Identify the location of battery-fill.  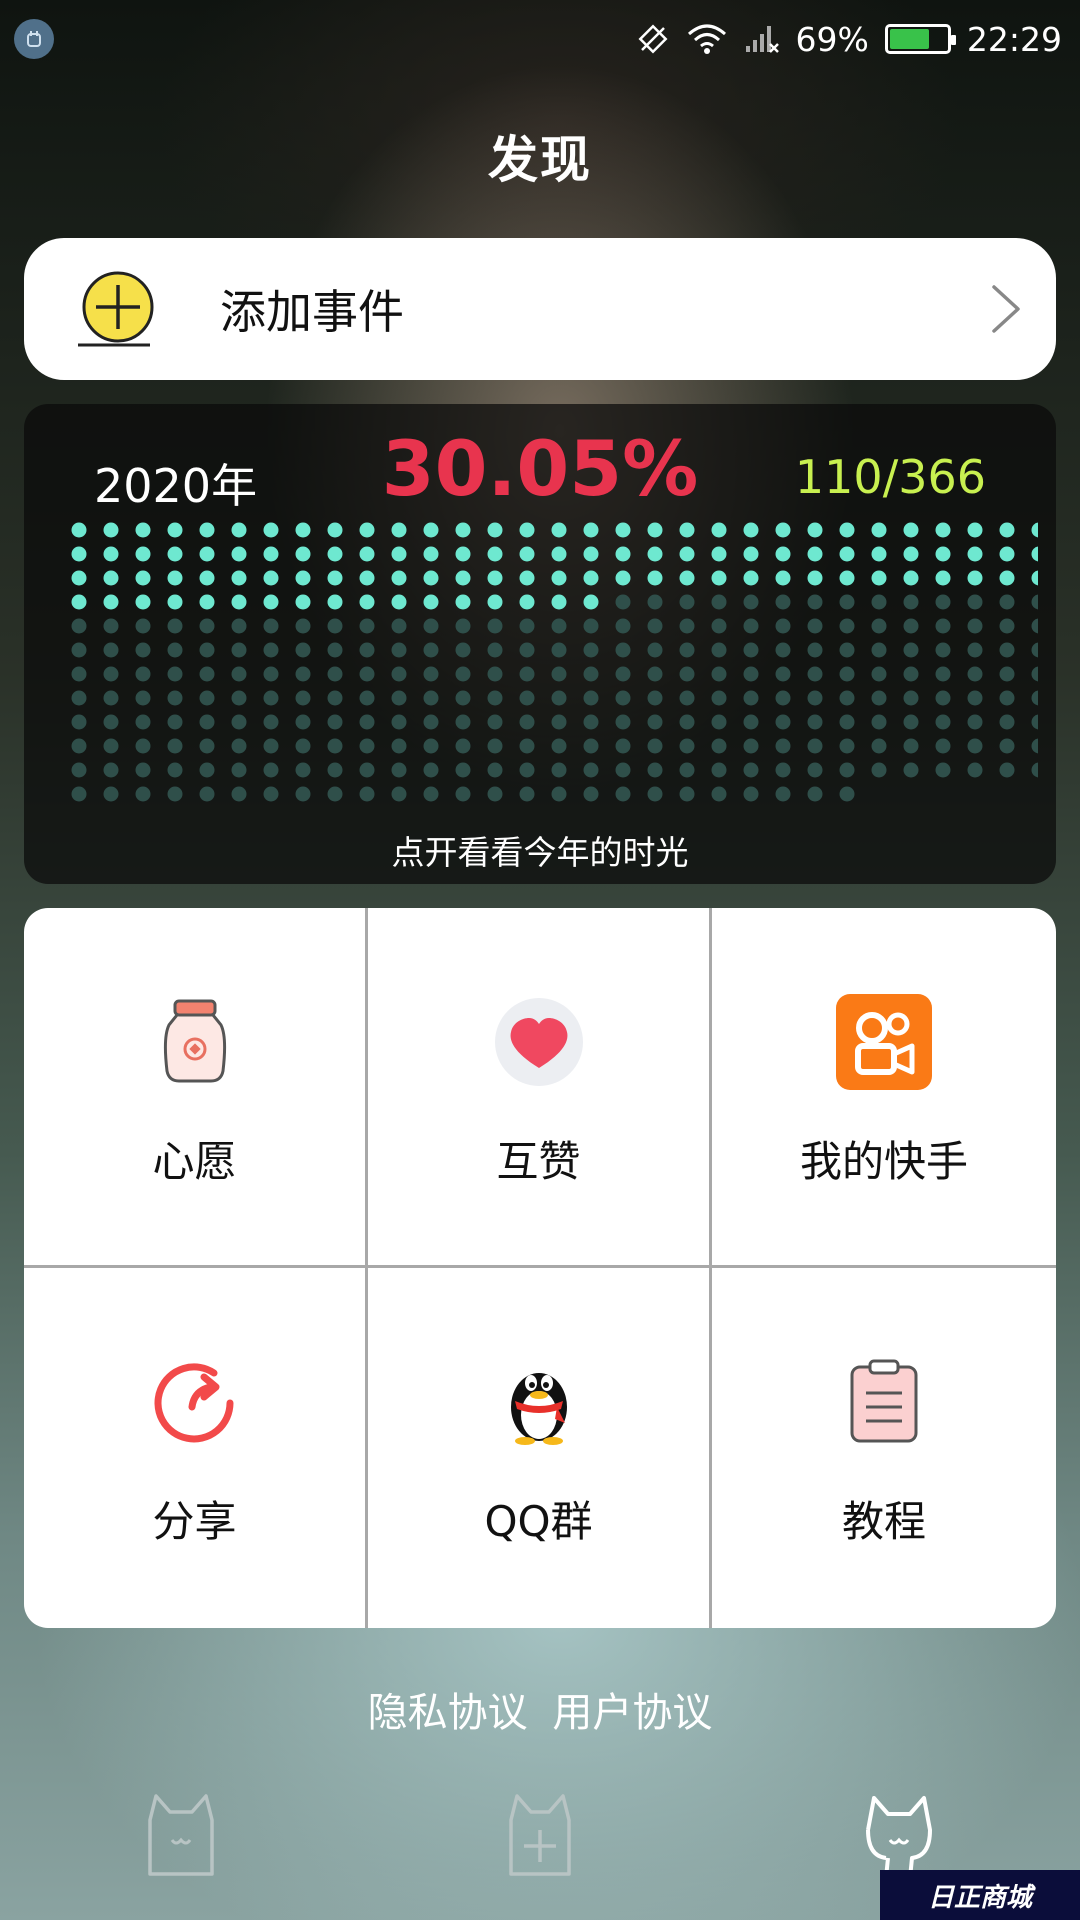
(909, 39).